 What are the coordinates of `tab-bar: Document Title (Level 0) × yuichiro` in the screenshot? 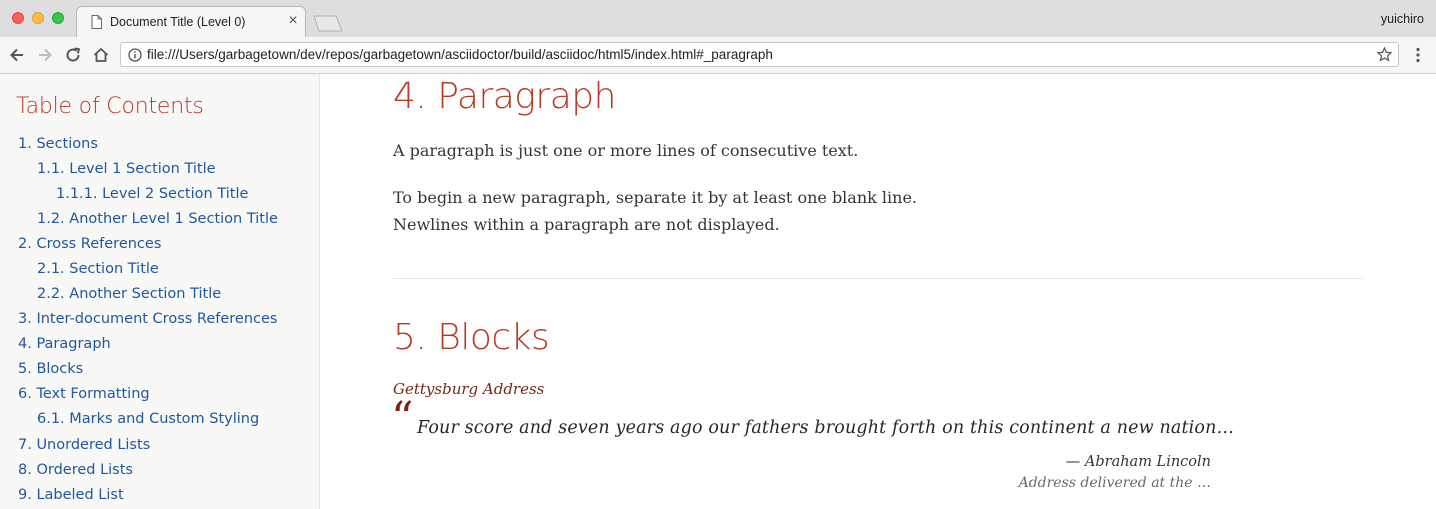 It's located at (718, 18).